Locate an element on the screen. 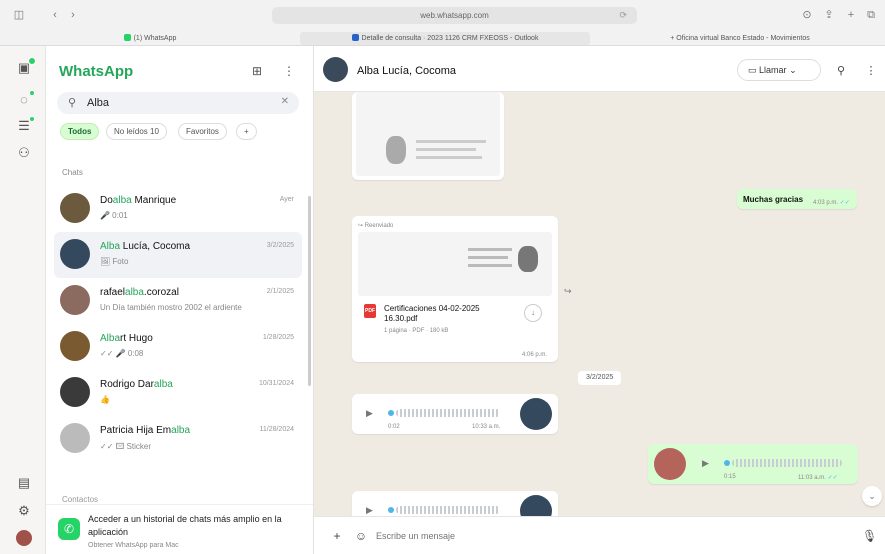 The height and width of the screenshot is (554, 885). attach-plus-icon: + is located at coordinates (337, 536).